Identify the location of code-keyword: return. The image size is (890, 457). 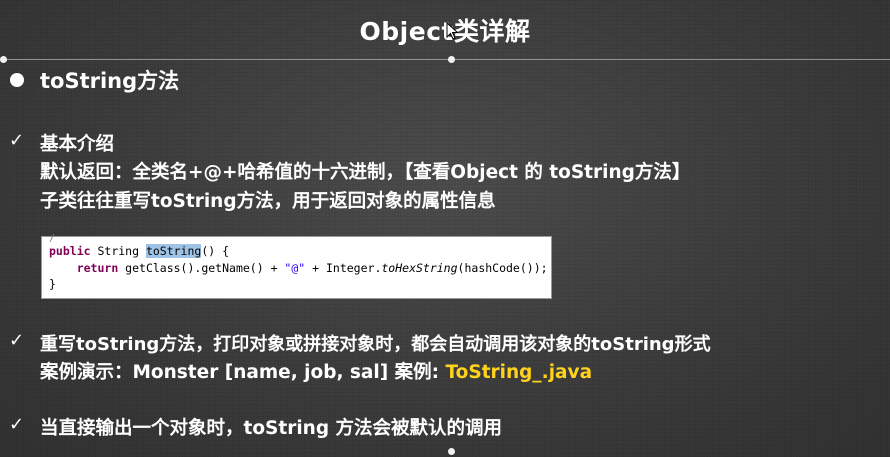
(97, 268).